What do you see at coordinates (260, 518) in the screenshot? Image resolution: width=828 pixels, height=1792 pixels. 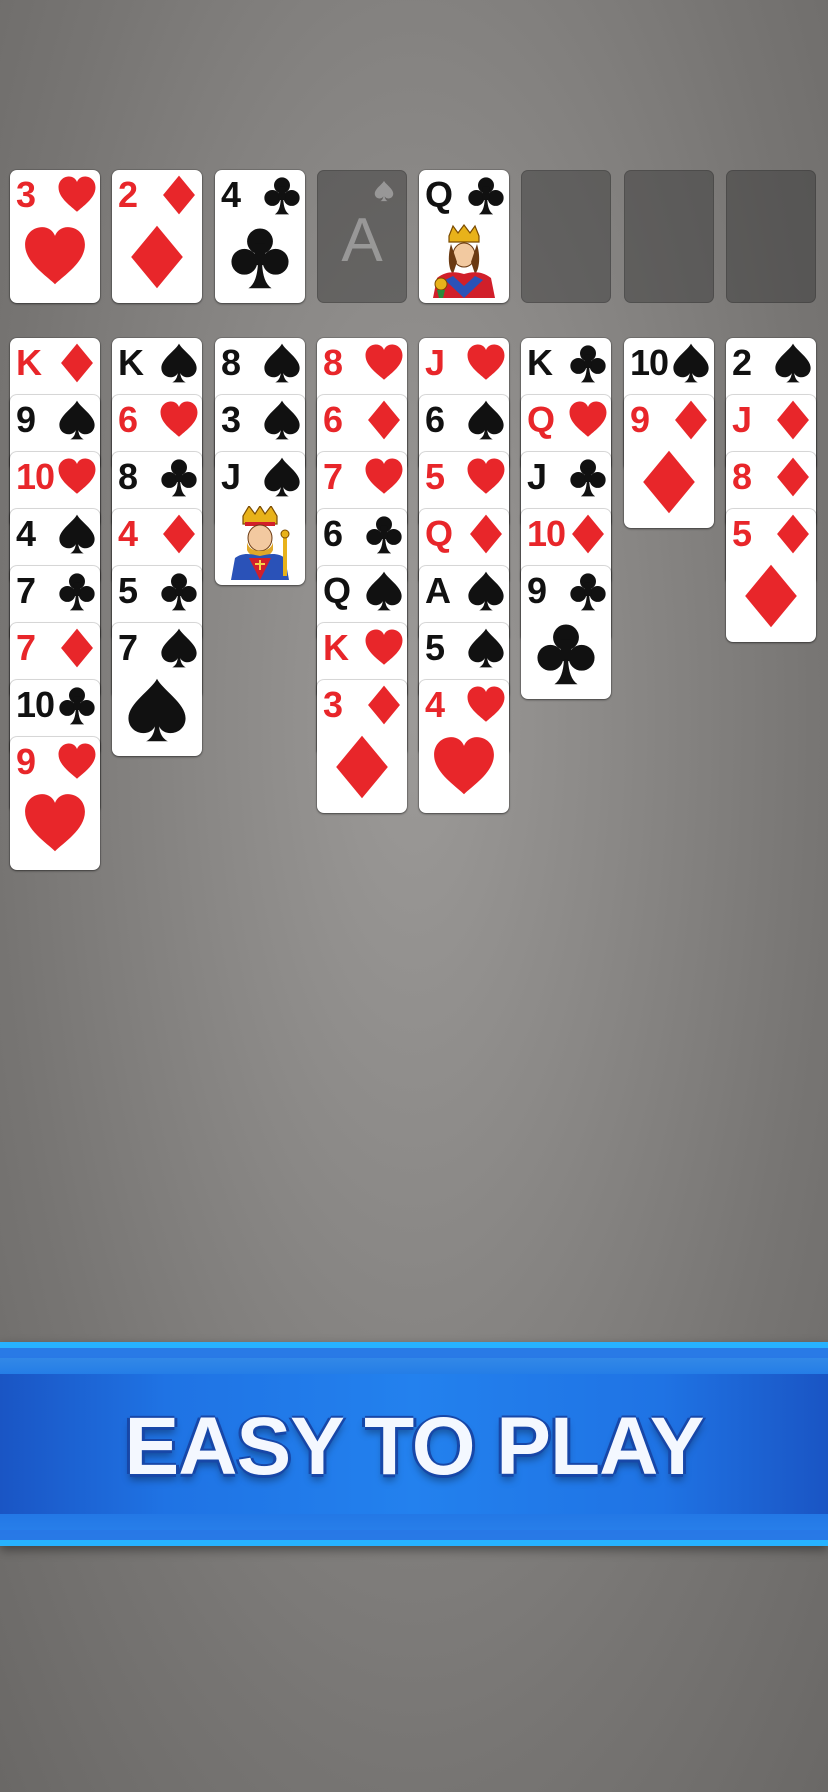 I see `card-jack-of-spades: J` at bounding box center [260, 518].